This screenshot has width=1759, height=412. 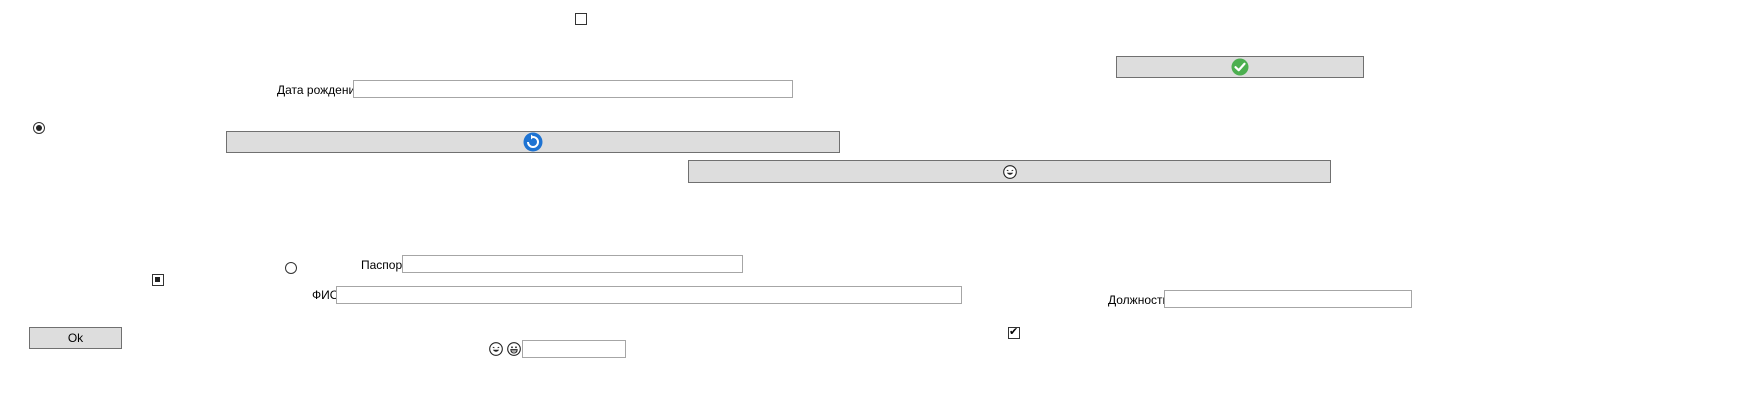 I want to click on left-radio-button, so click(x=39, y=128).